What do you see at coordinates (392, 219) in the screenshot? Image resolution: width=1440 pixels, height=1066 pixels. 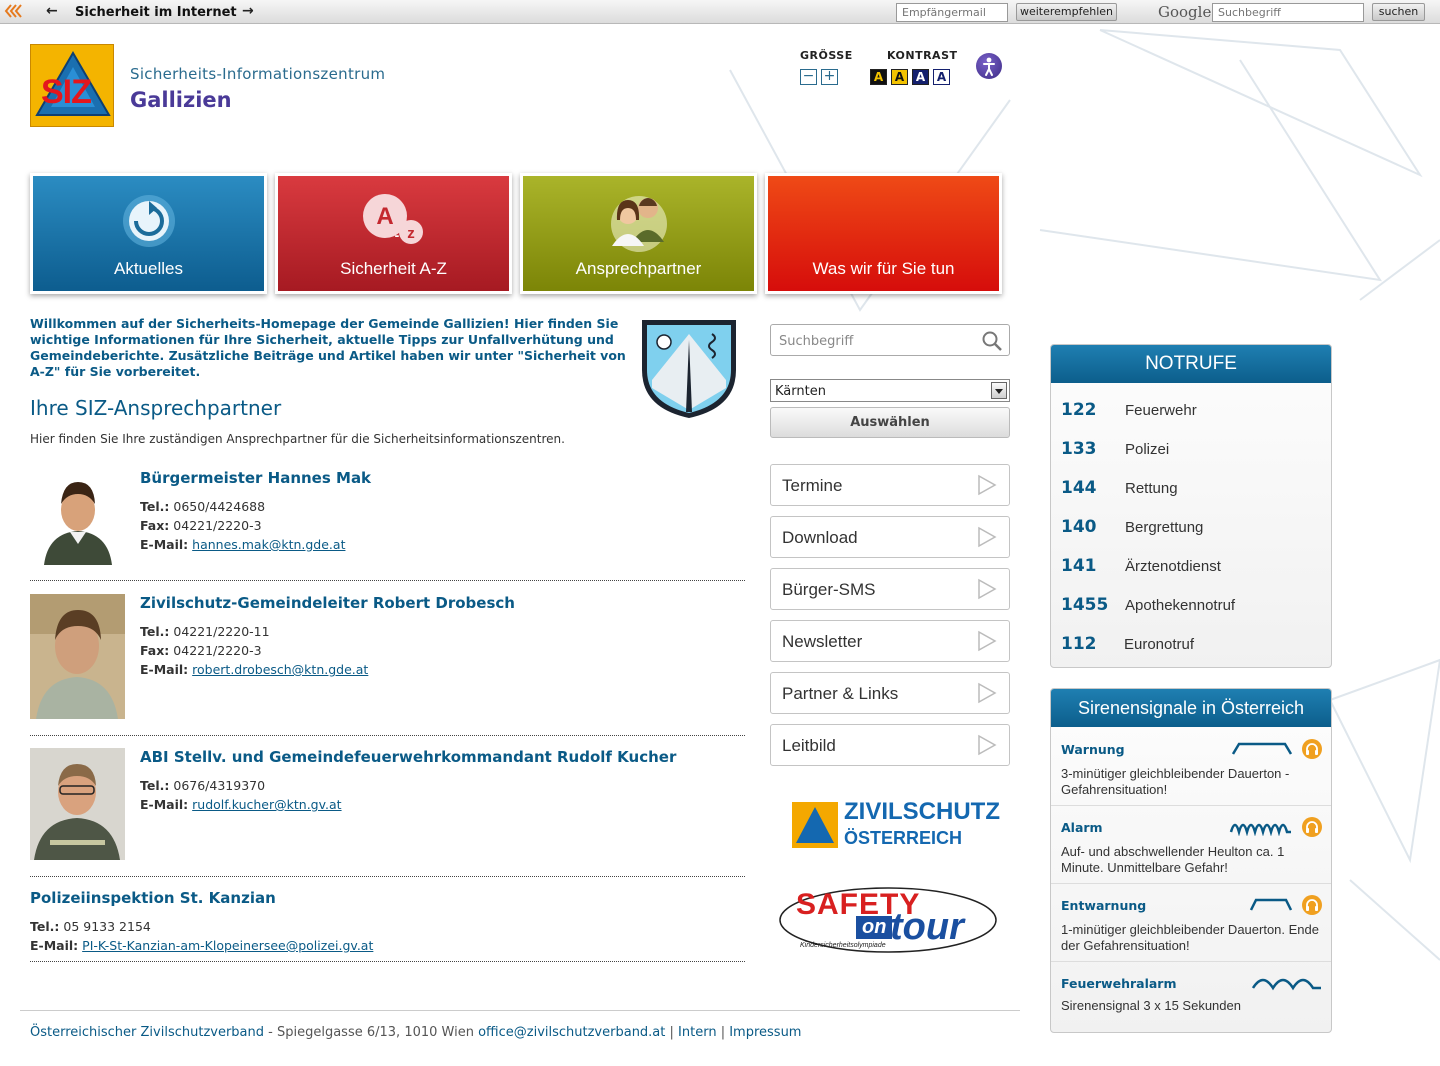 I see `a-z-icon: A - z` at bounding box center [392, 219].